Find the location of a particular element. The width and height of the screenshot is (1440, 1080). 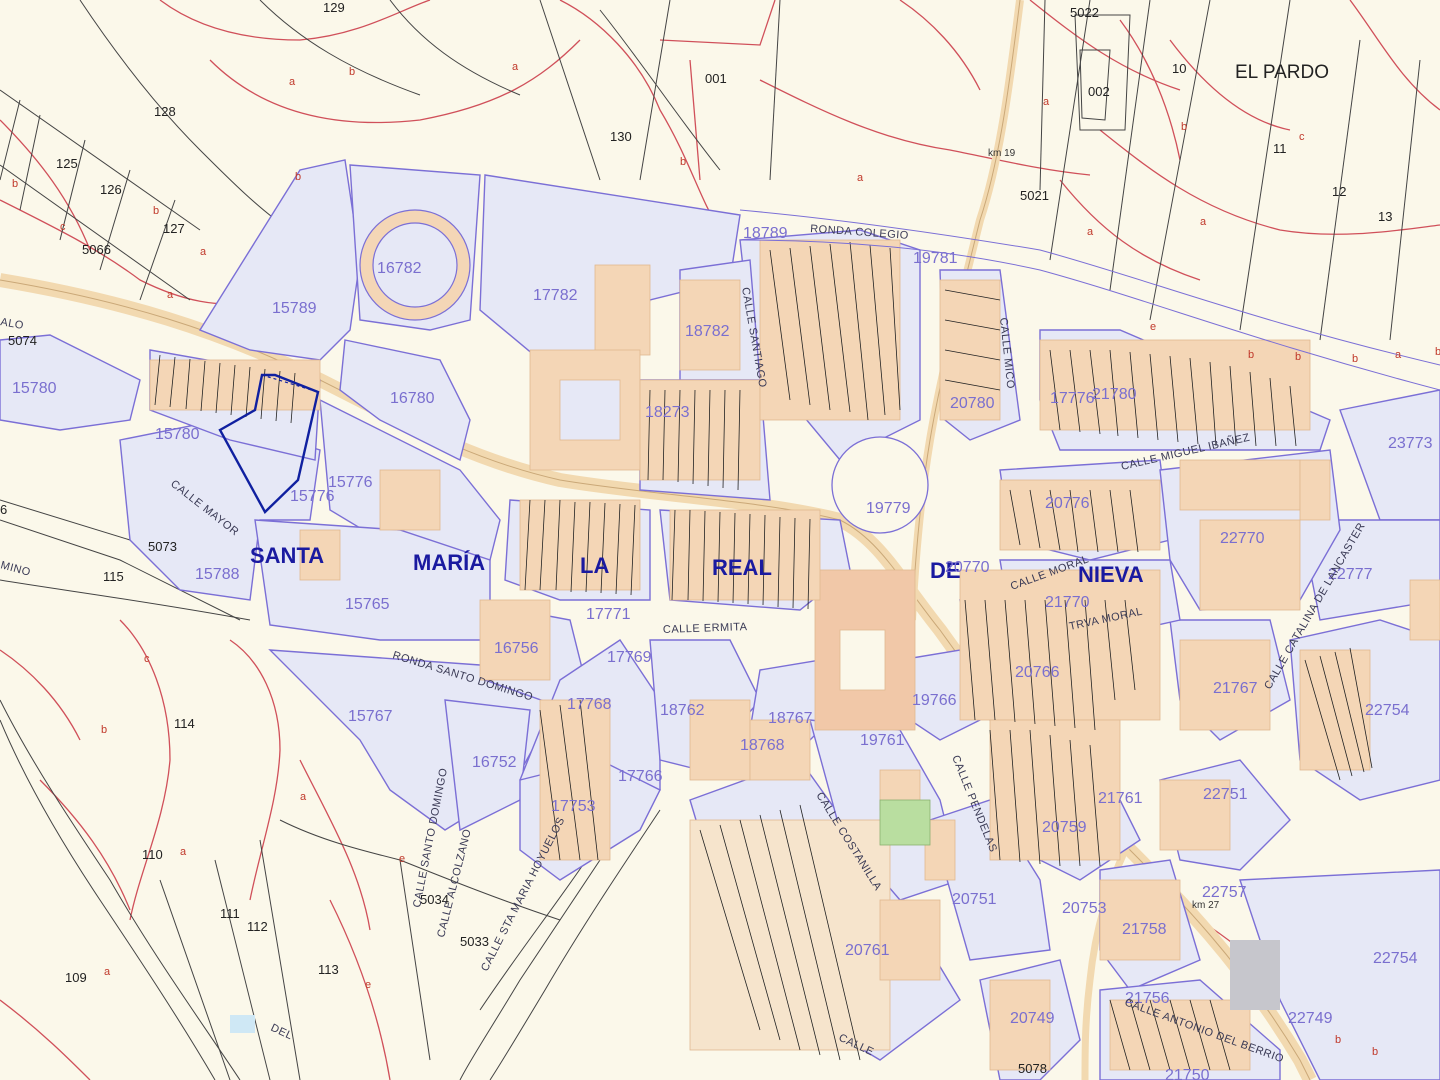

parcel-label: 21780 is located at coordinates (1114, 394).